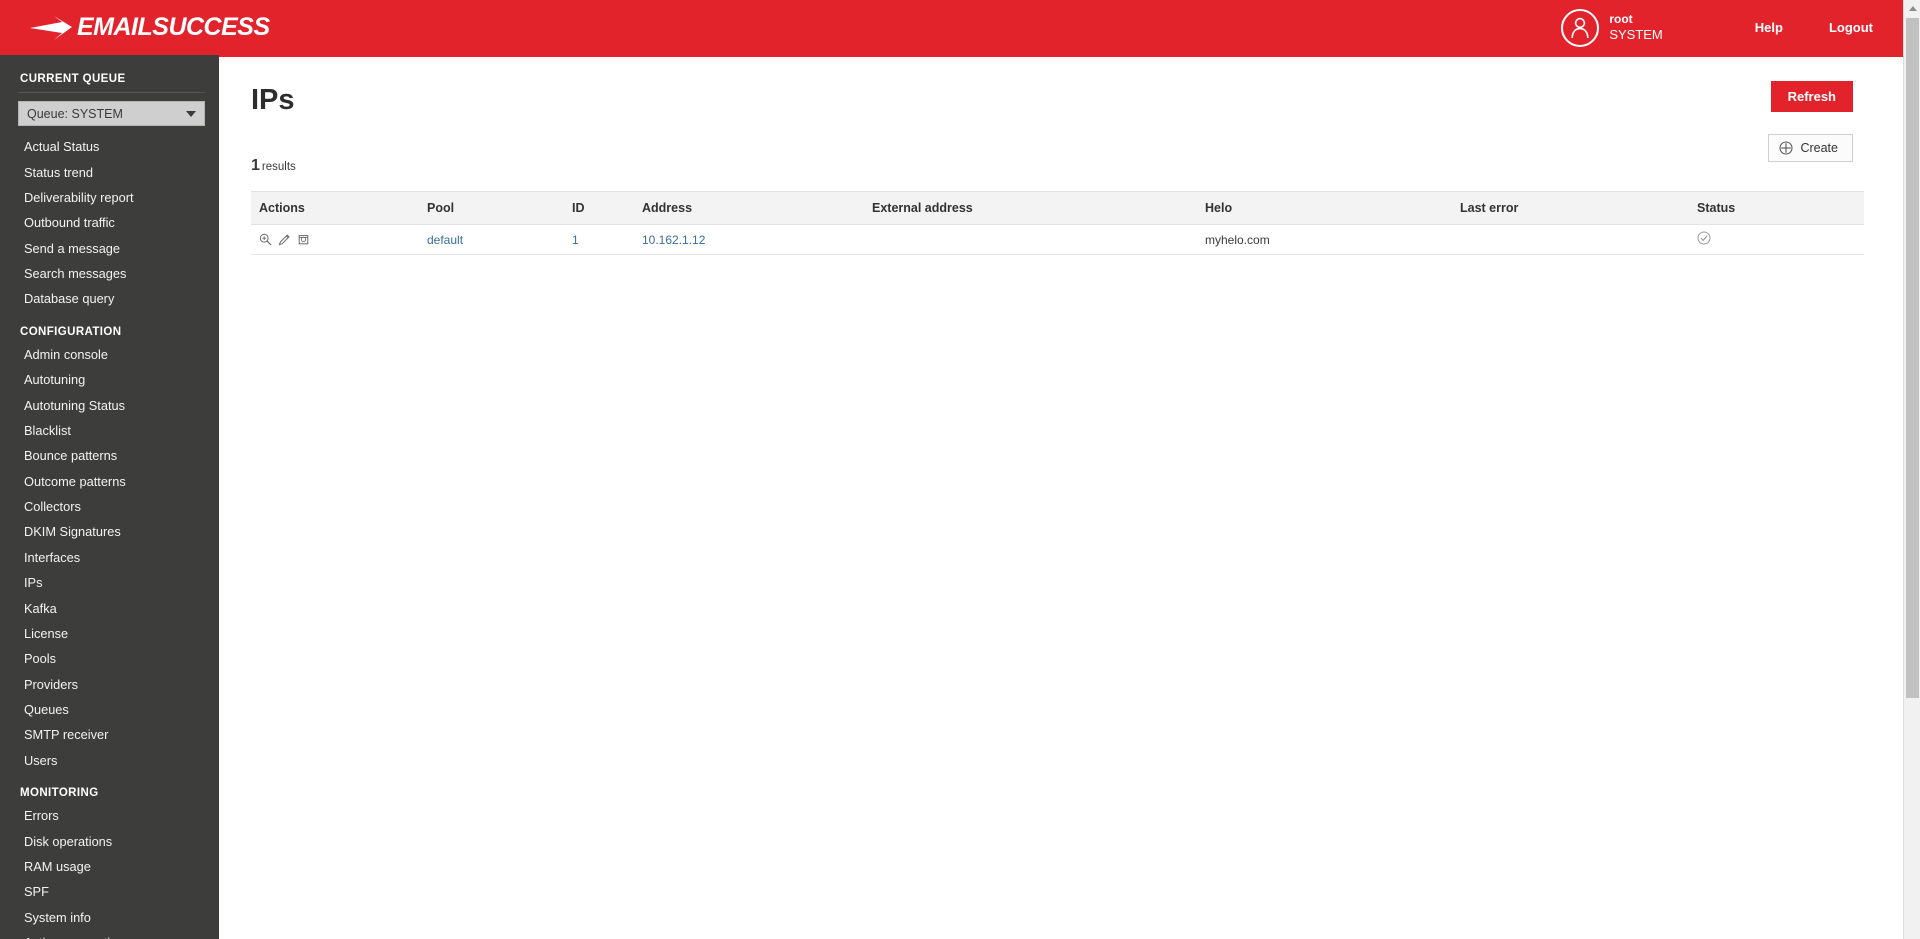  Describe the element at coordinates (173, 27) in the screenshot. I see `app-logo-text: EMAILSUCCESS` at that location.